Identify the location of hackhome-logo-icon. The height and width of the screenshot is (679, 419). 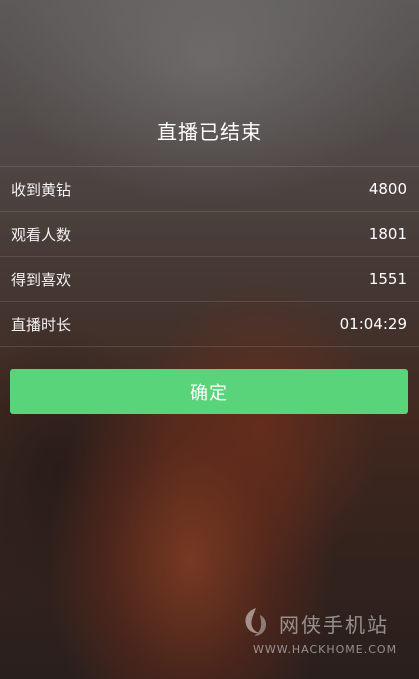
(256, 622).